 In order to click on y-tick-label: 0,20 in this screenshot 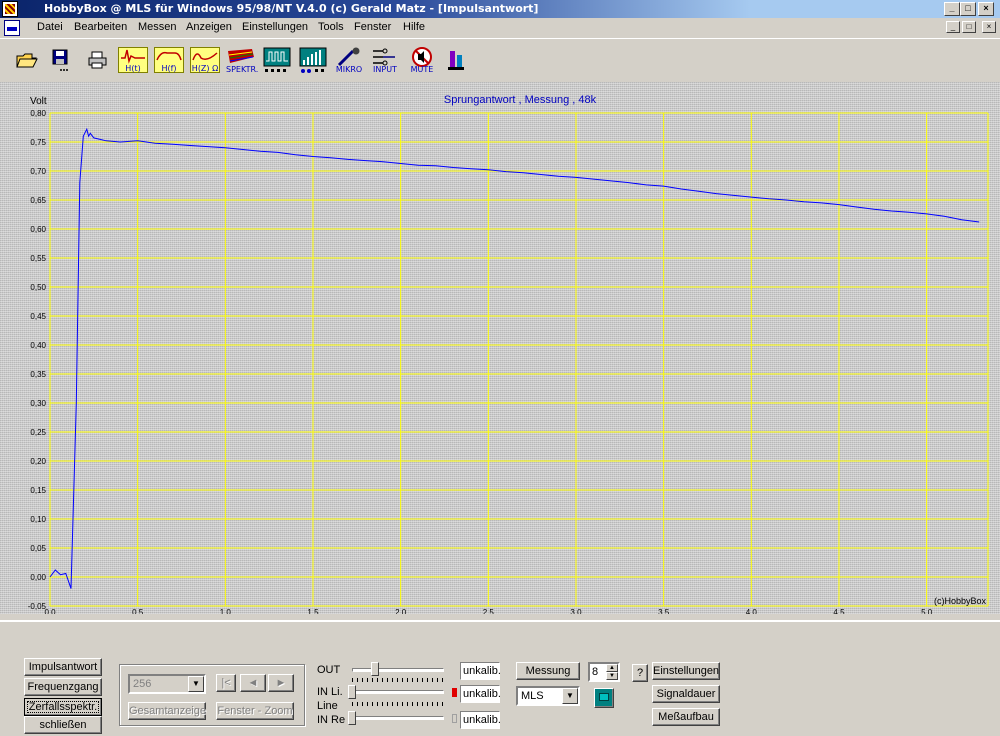, I will do `click(38, 461)`.